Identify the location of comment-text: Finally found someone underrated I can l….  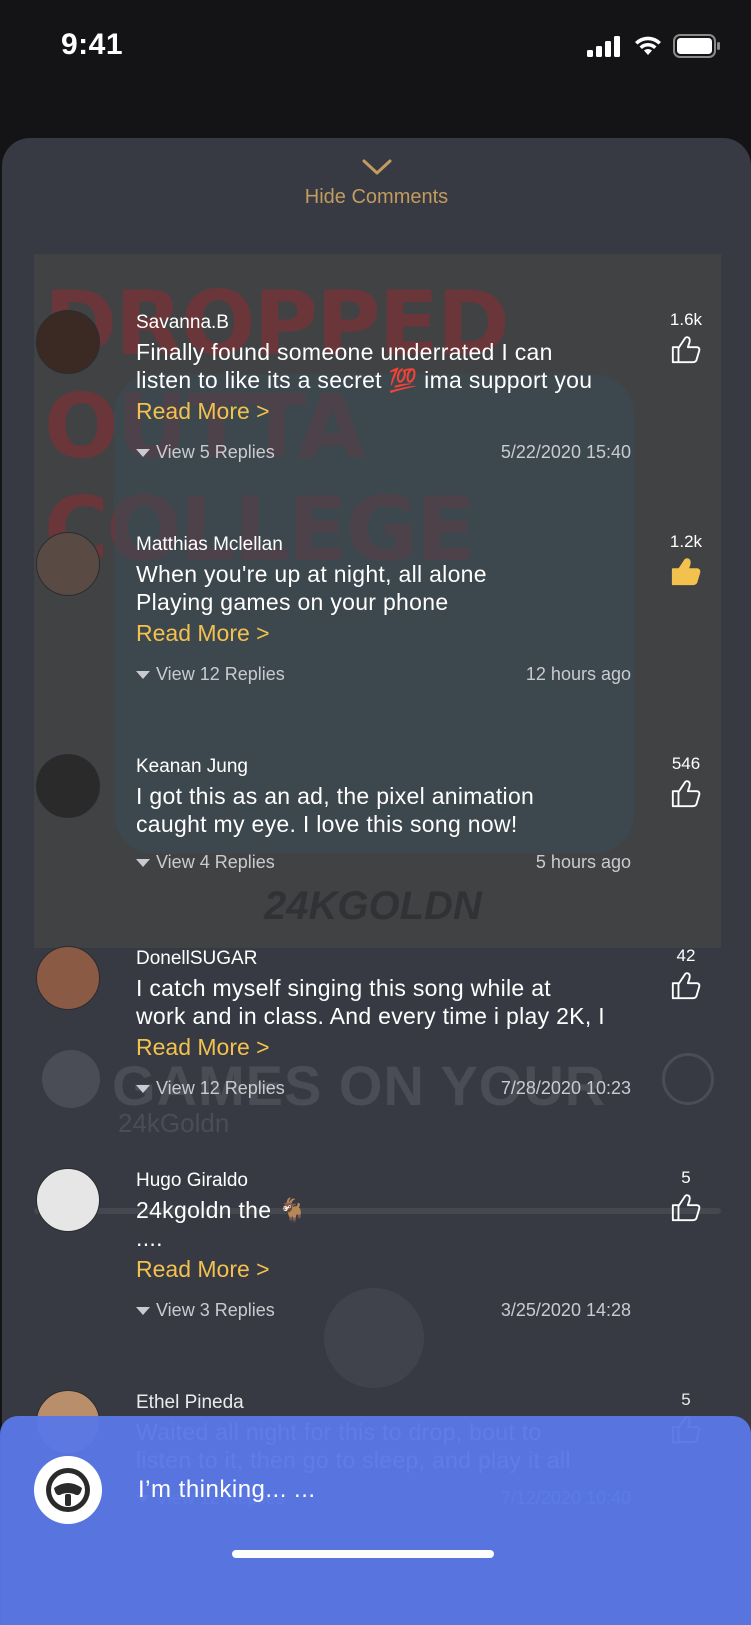
(364, 366).